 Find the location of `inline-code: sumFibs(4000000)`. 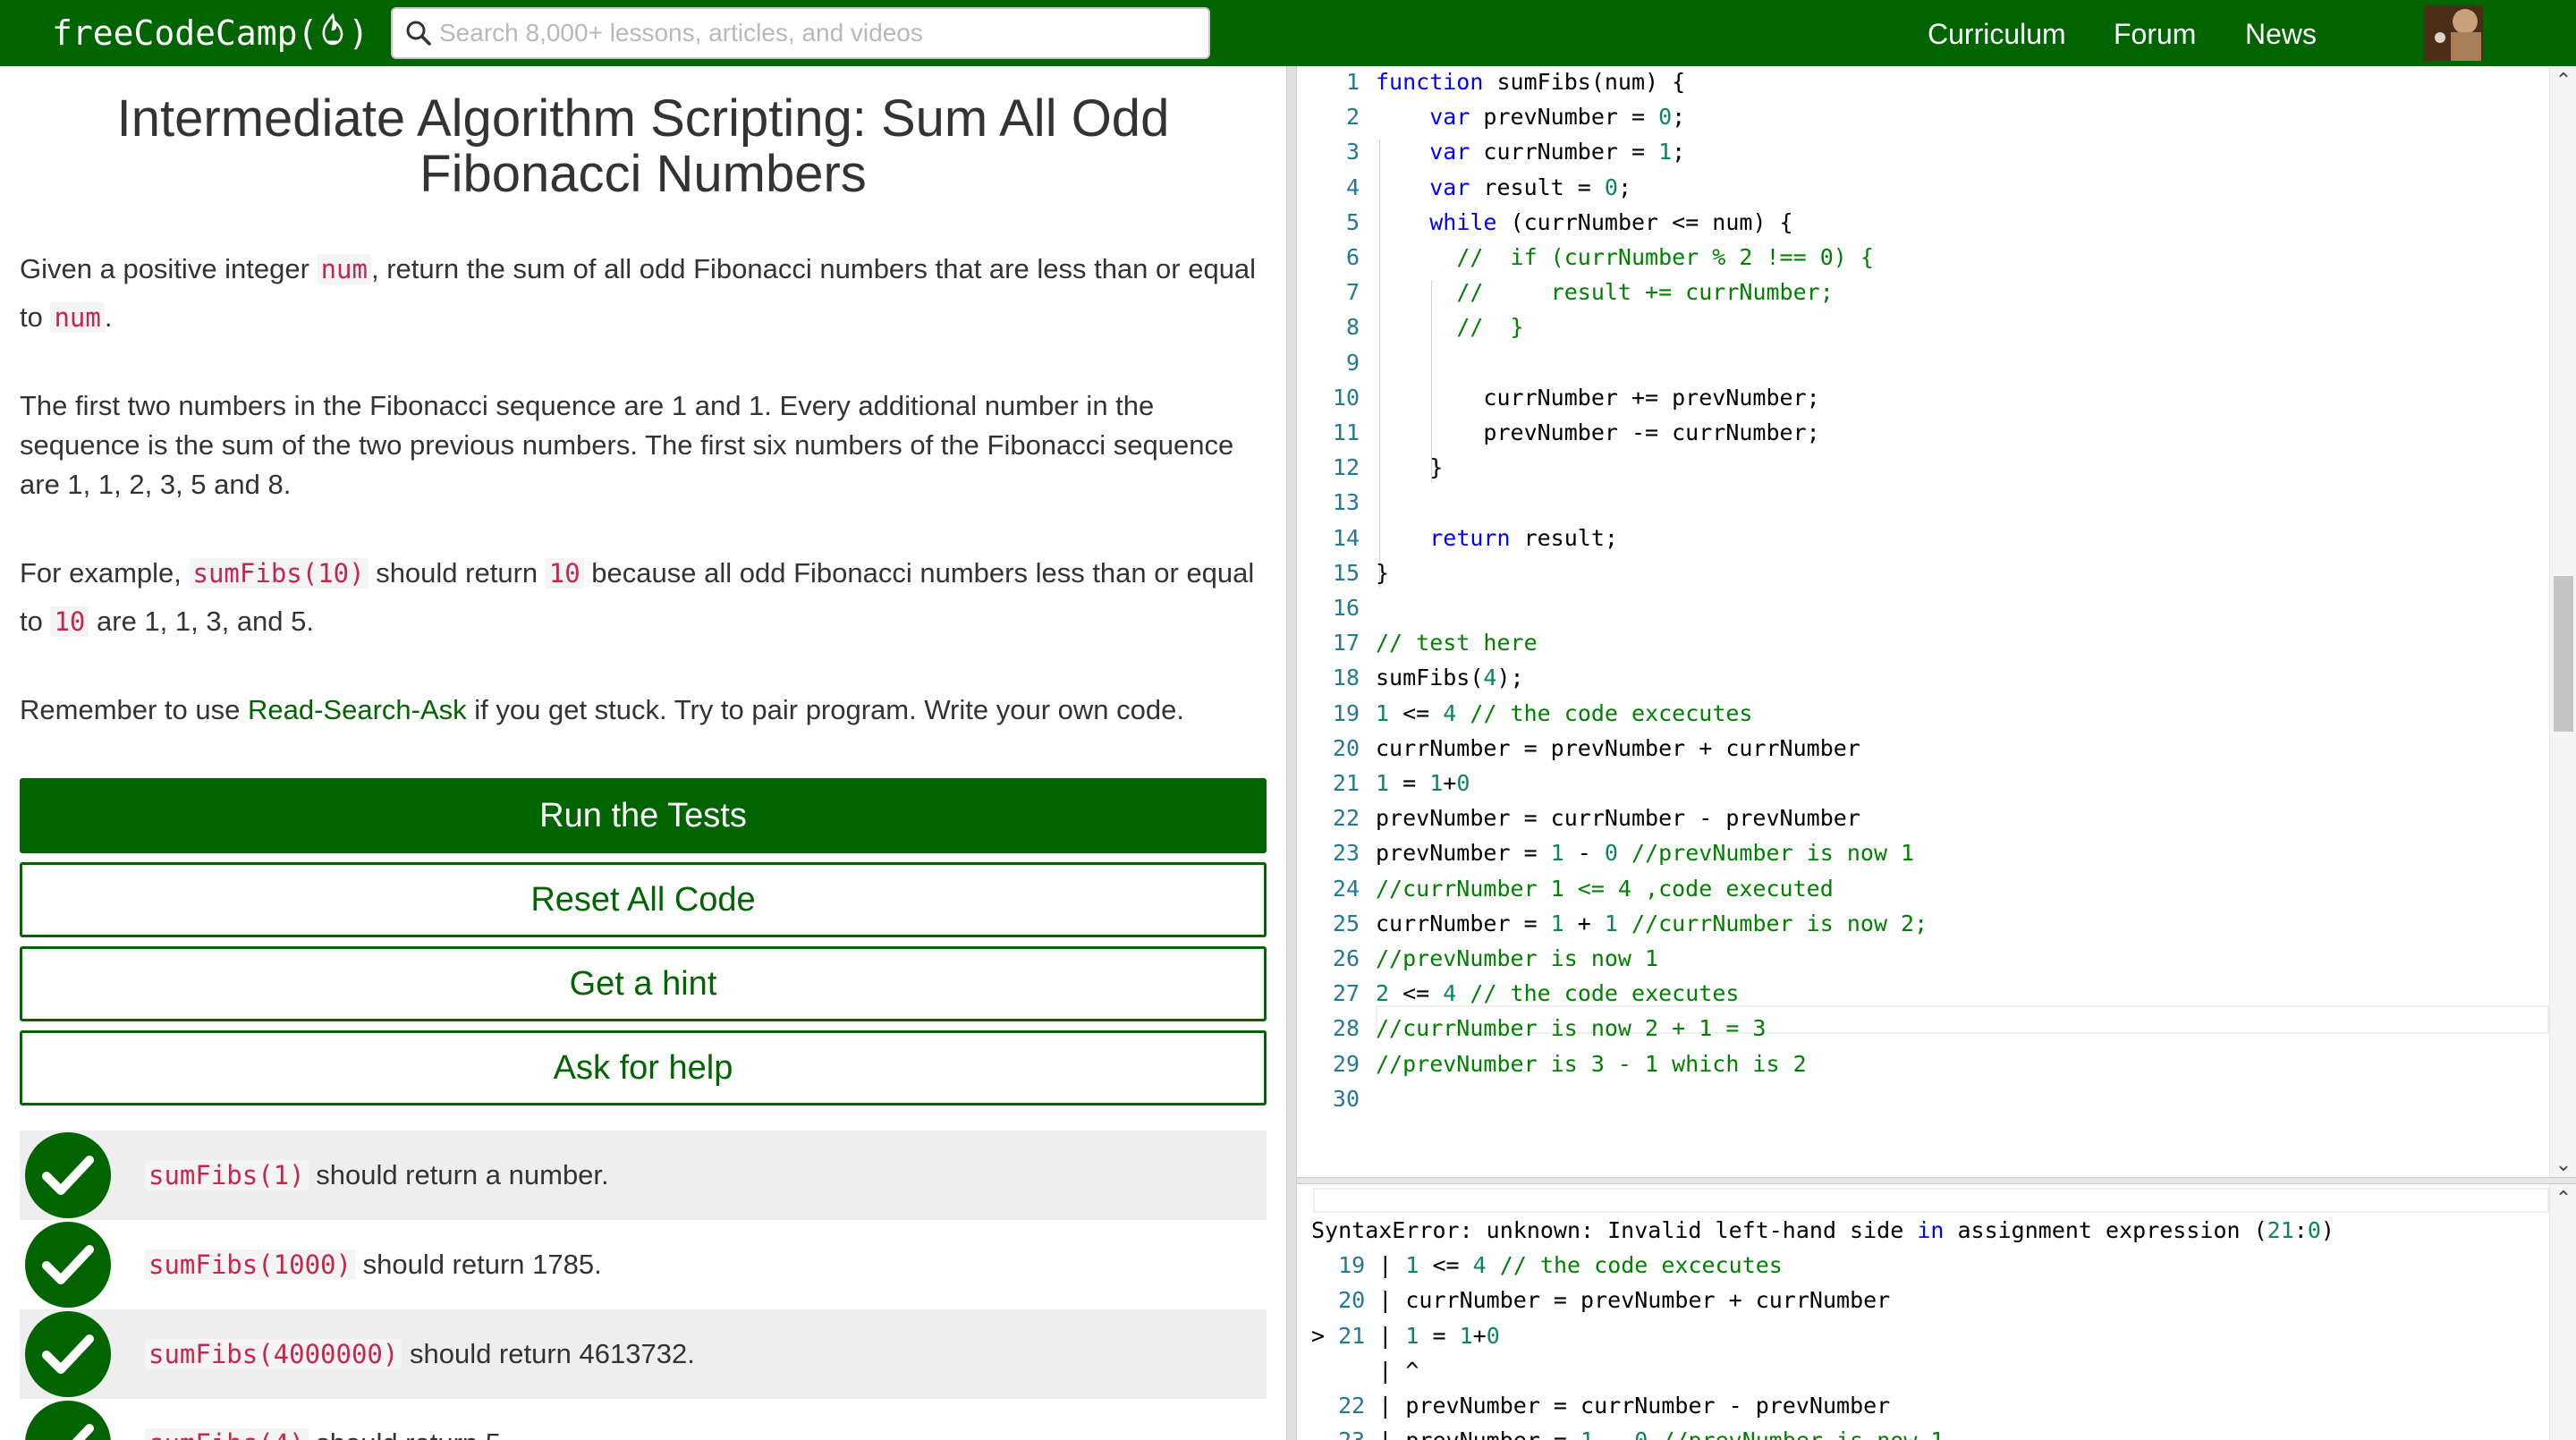

inline-code: sumFibs(4000000) is located at coordinates (273, 1354).